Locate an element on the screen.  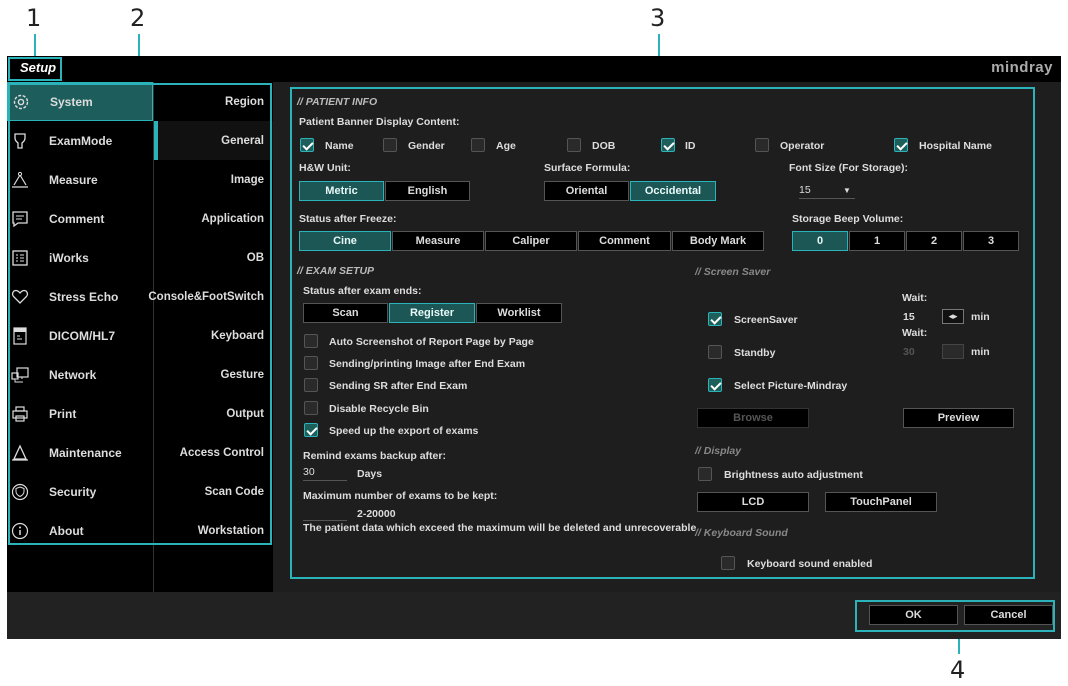
brand-logo: mindray is located at coordinates (1022, 67).